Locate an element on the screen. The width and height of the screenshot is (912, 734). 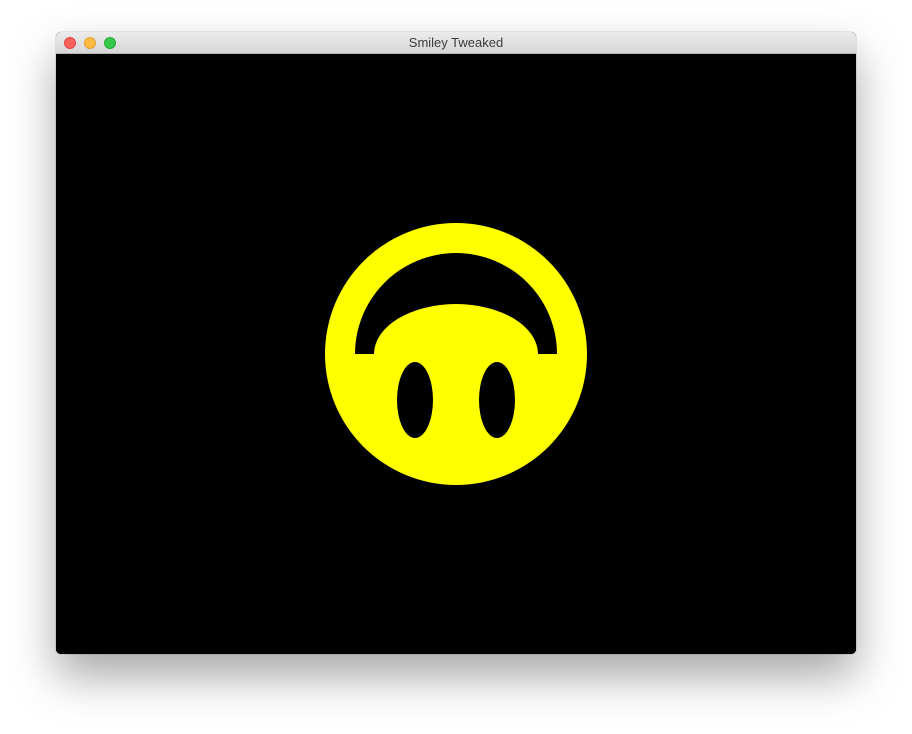
window-title: Smiley Tweaked is located at coordinates (456, 42).